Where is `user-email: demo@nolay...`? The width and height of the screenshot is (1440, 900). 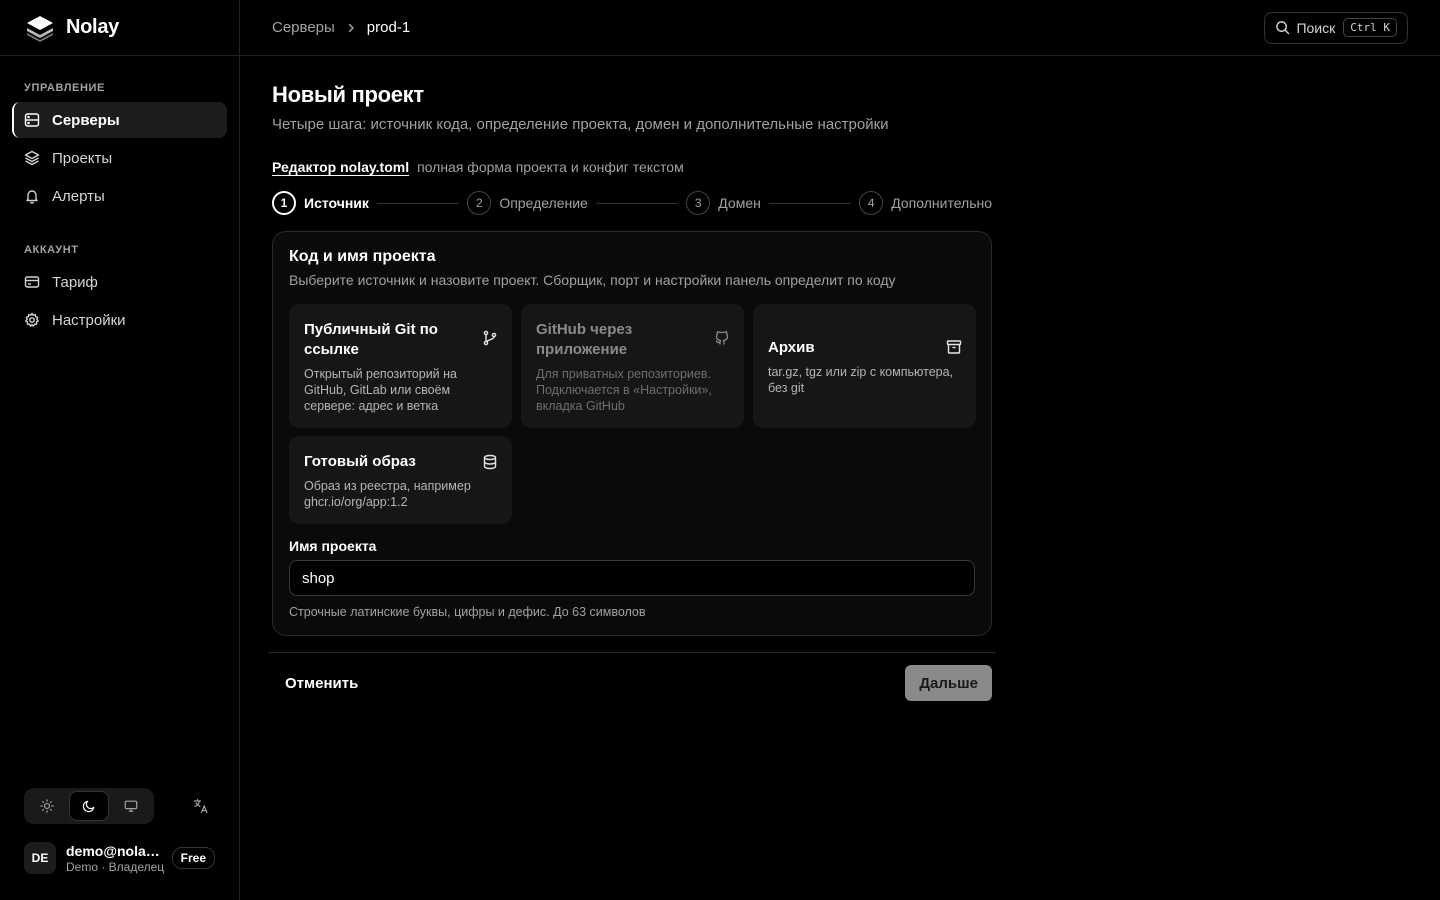 user-email: demo@nolay... is located at coordinates (114, 850).